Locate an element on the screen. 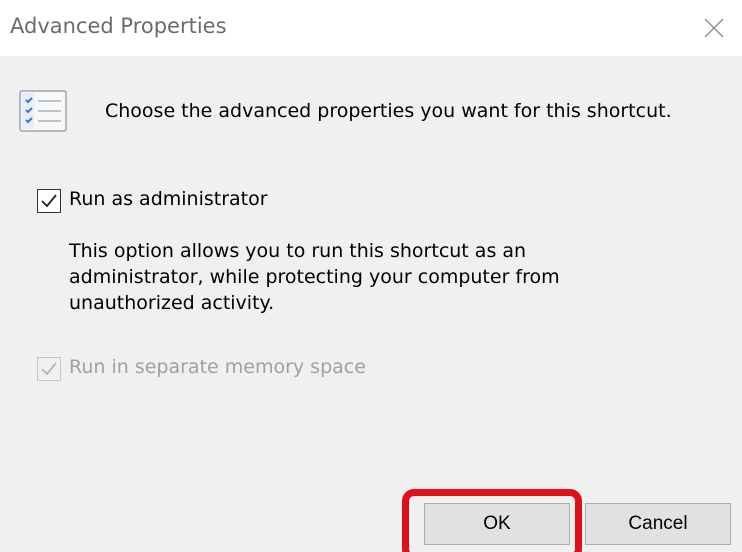  run-as-administrator-label: Run as administrator is located at coordinates (168, 199).